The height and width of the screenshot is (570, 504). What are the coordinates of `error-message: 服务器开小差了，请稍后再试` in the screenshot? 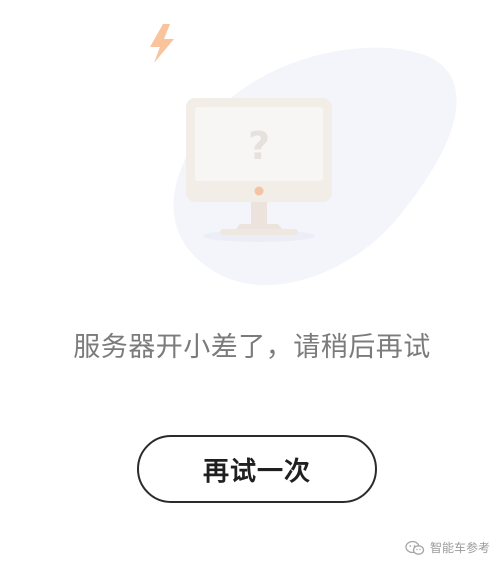 It's located at (252, 347).